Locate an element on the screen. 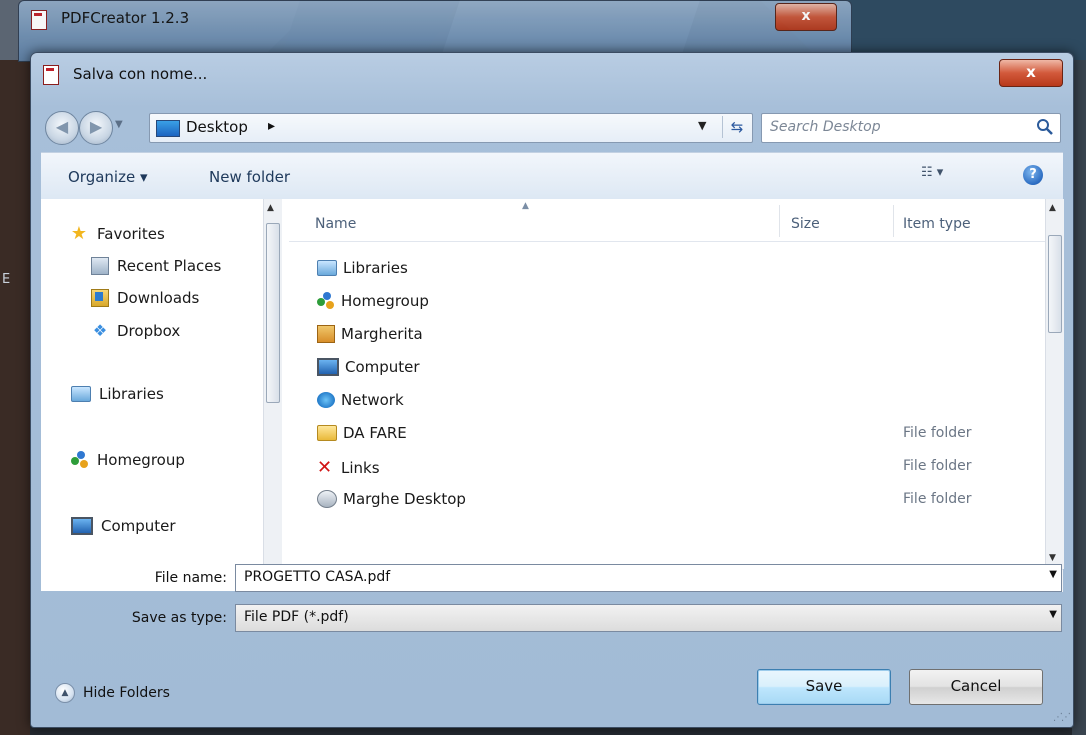 The width and height of the screenshot is (1086, 735). organize-menu: Organize ▾ is located at coordinates (108, 177).